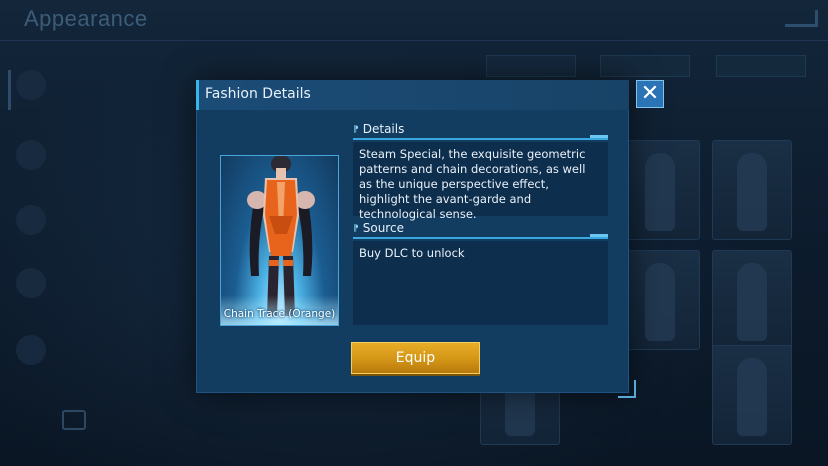 The width and height of the screenshot is (828, 466). Describe the element at coordinates (414, 40) in the screenshot. I see `header-divider` at that location.